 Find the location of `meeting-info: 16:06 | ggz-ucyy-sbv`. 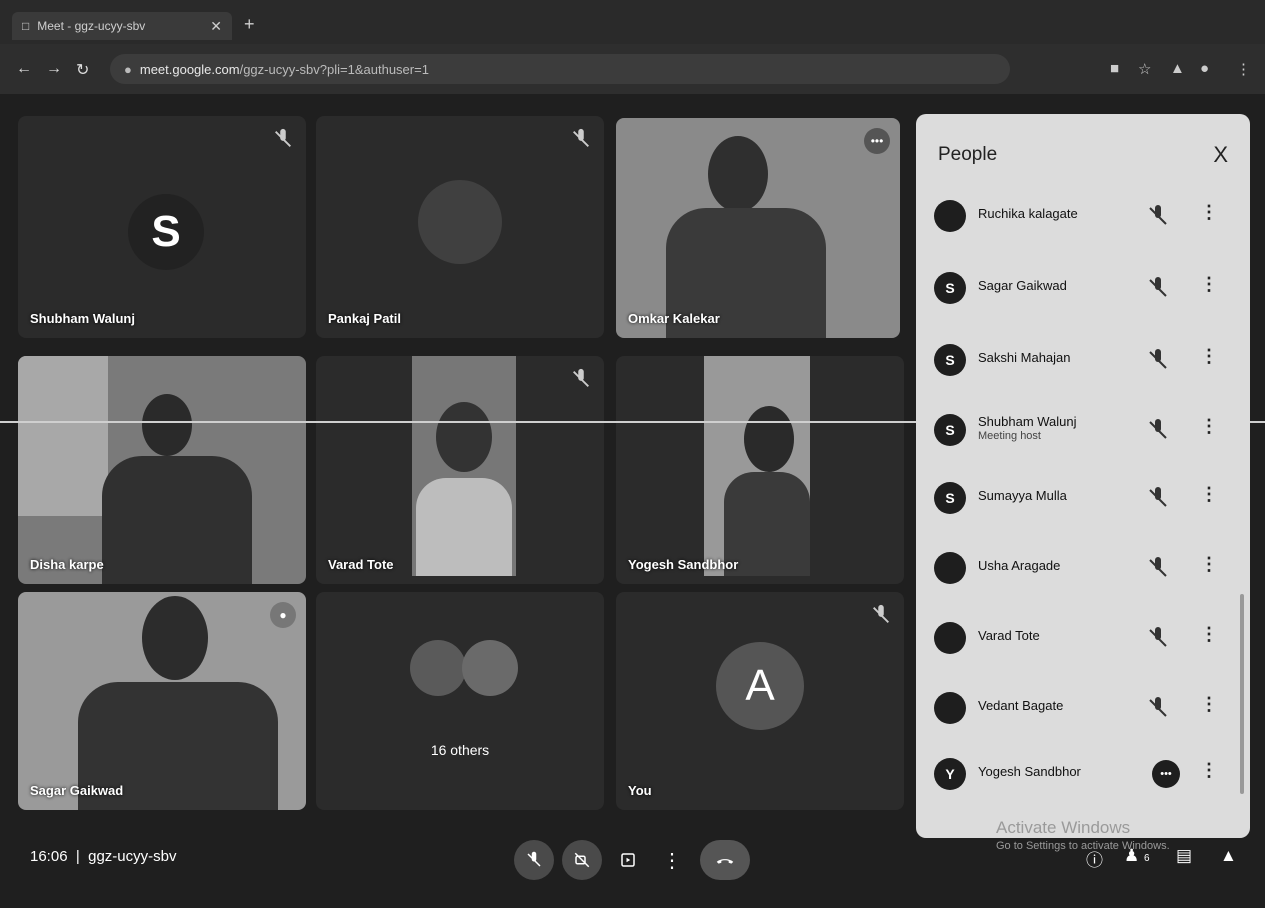

meeting-info: 16:06 | ggz-ucyy-sbv is located at coordinates (103, 856).